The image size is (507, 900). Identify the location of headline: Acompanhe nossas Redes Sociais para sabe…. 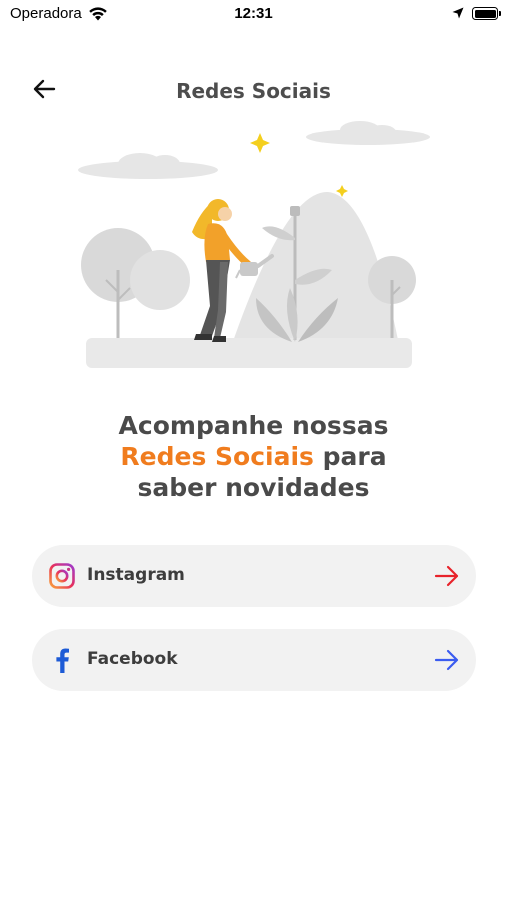
(253, 456).